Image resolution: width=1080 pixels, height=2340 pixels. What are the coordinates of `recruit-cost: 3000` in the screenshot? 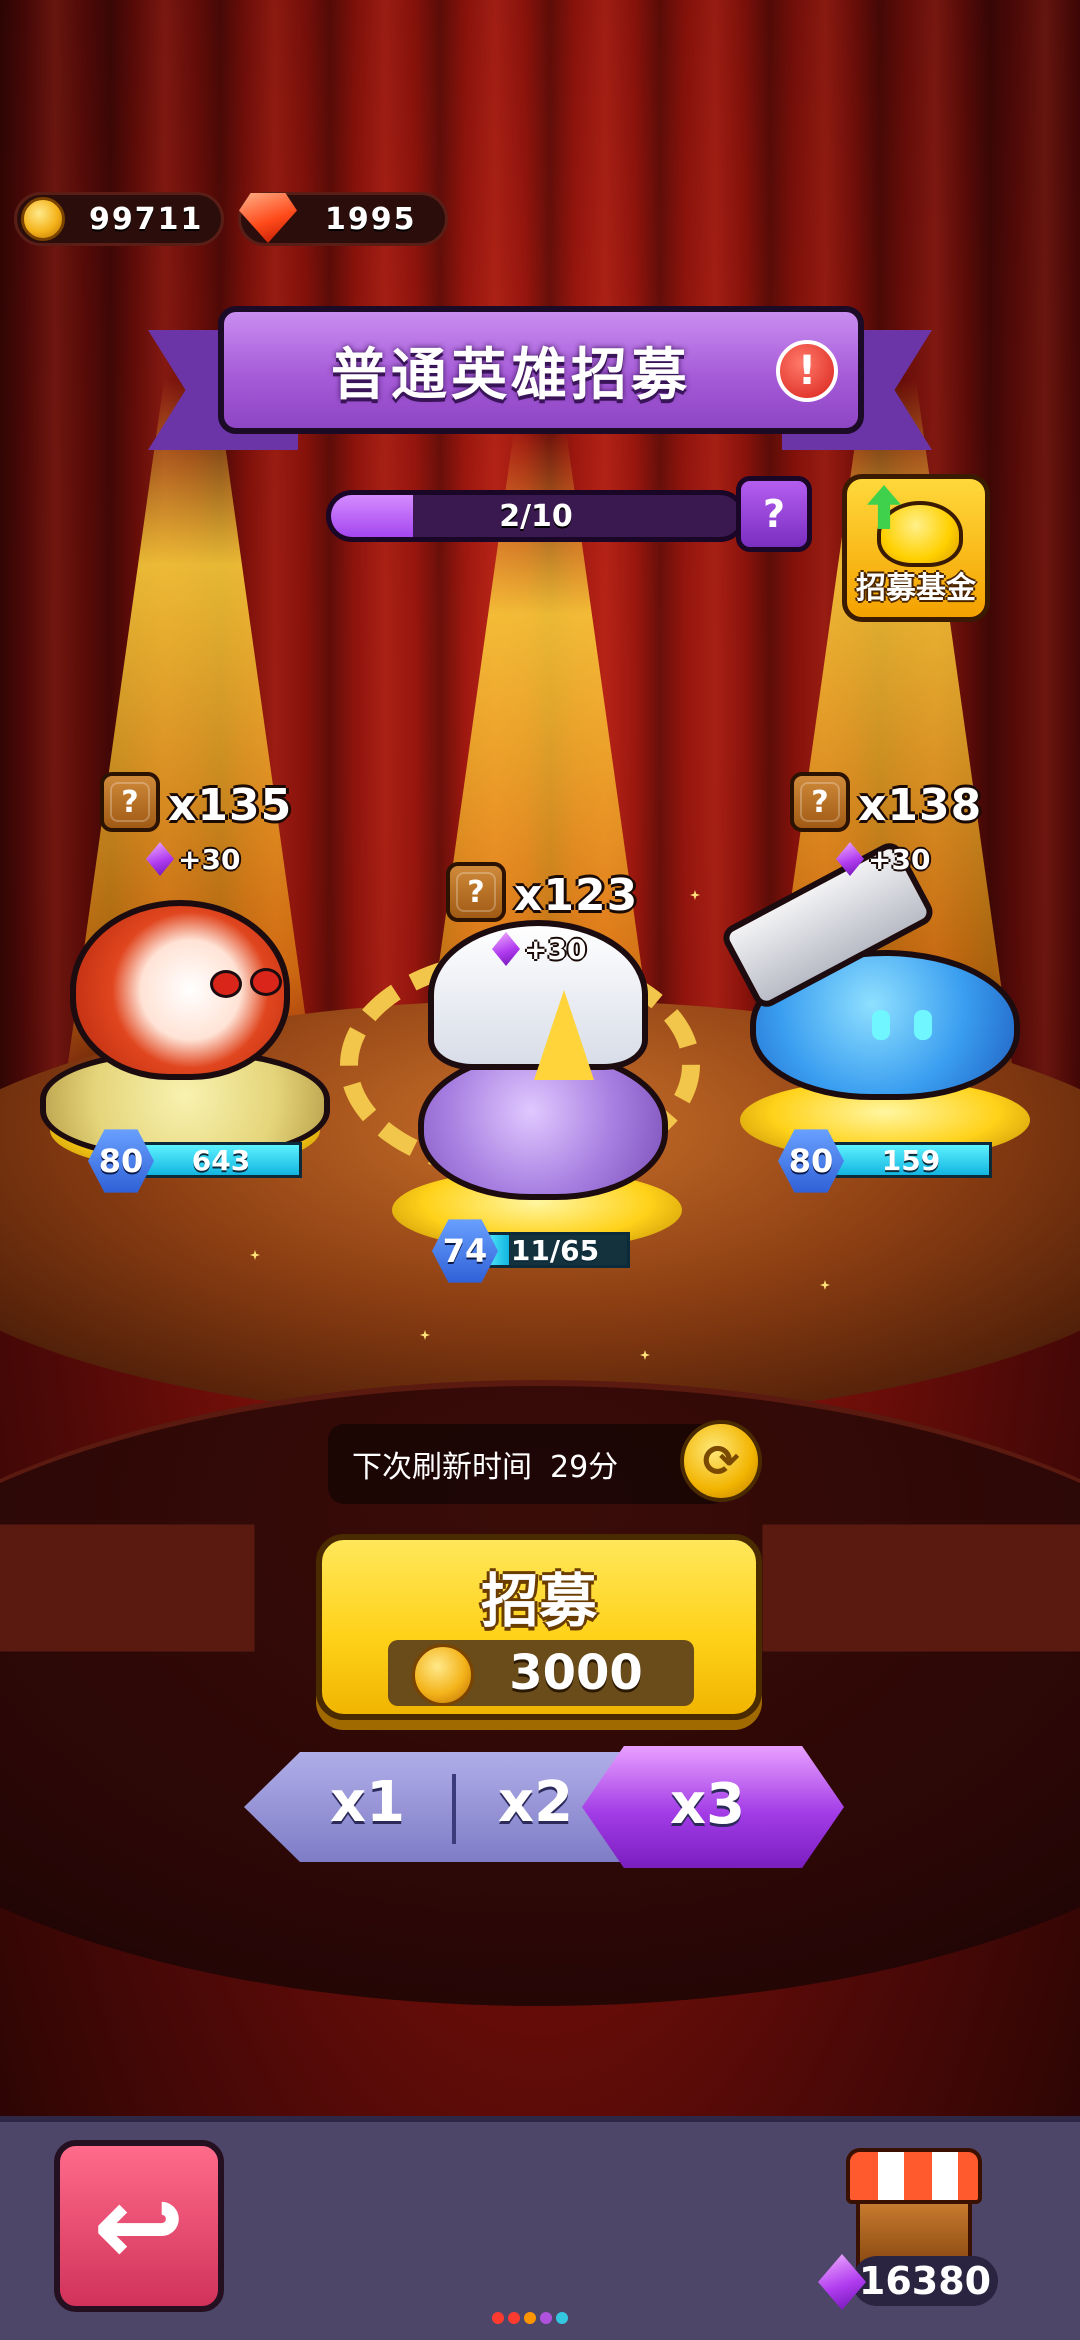 It's located at (541, 1673).